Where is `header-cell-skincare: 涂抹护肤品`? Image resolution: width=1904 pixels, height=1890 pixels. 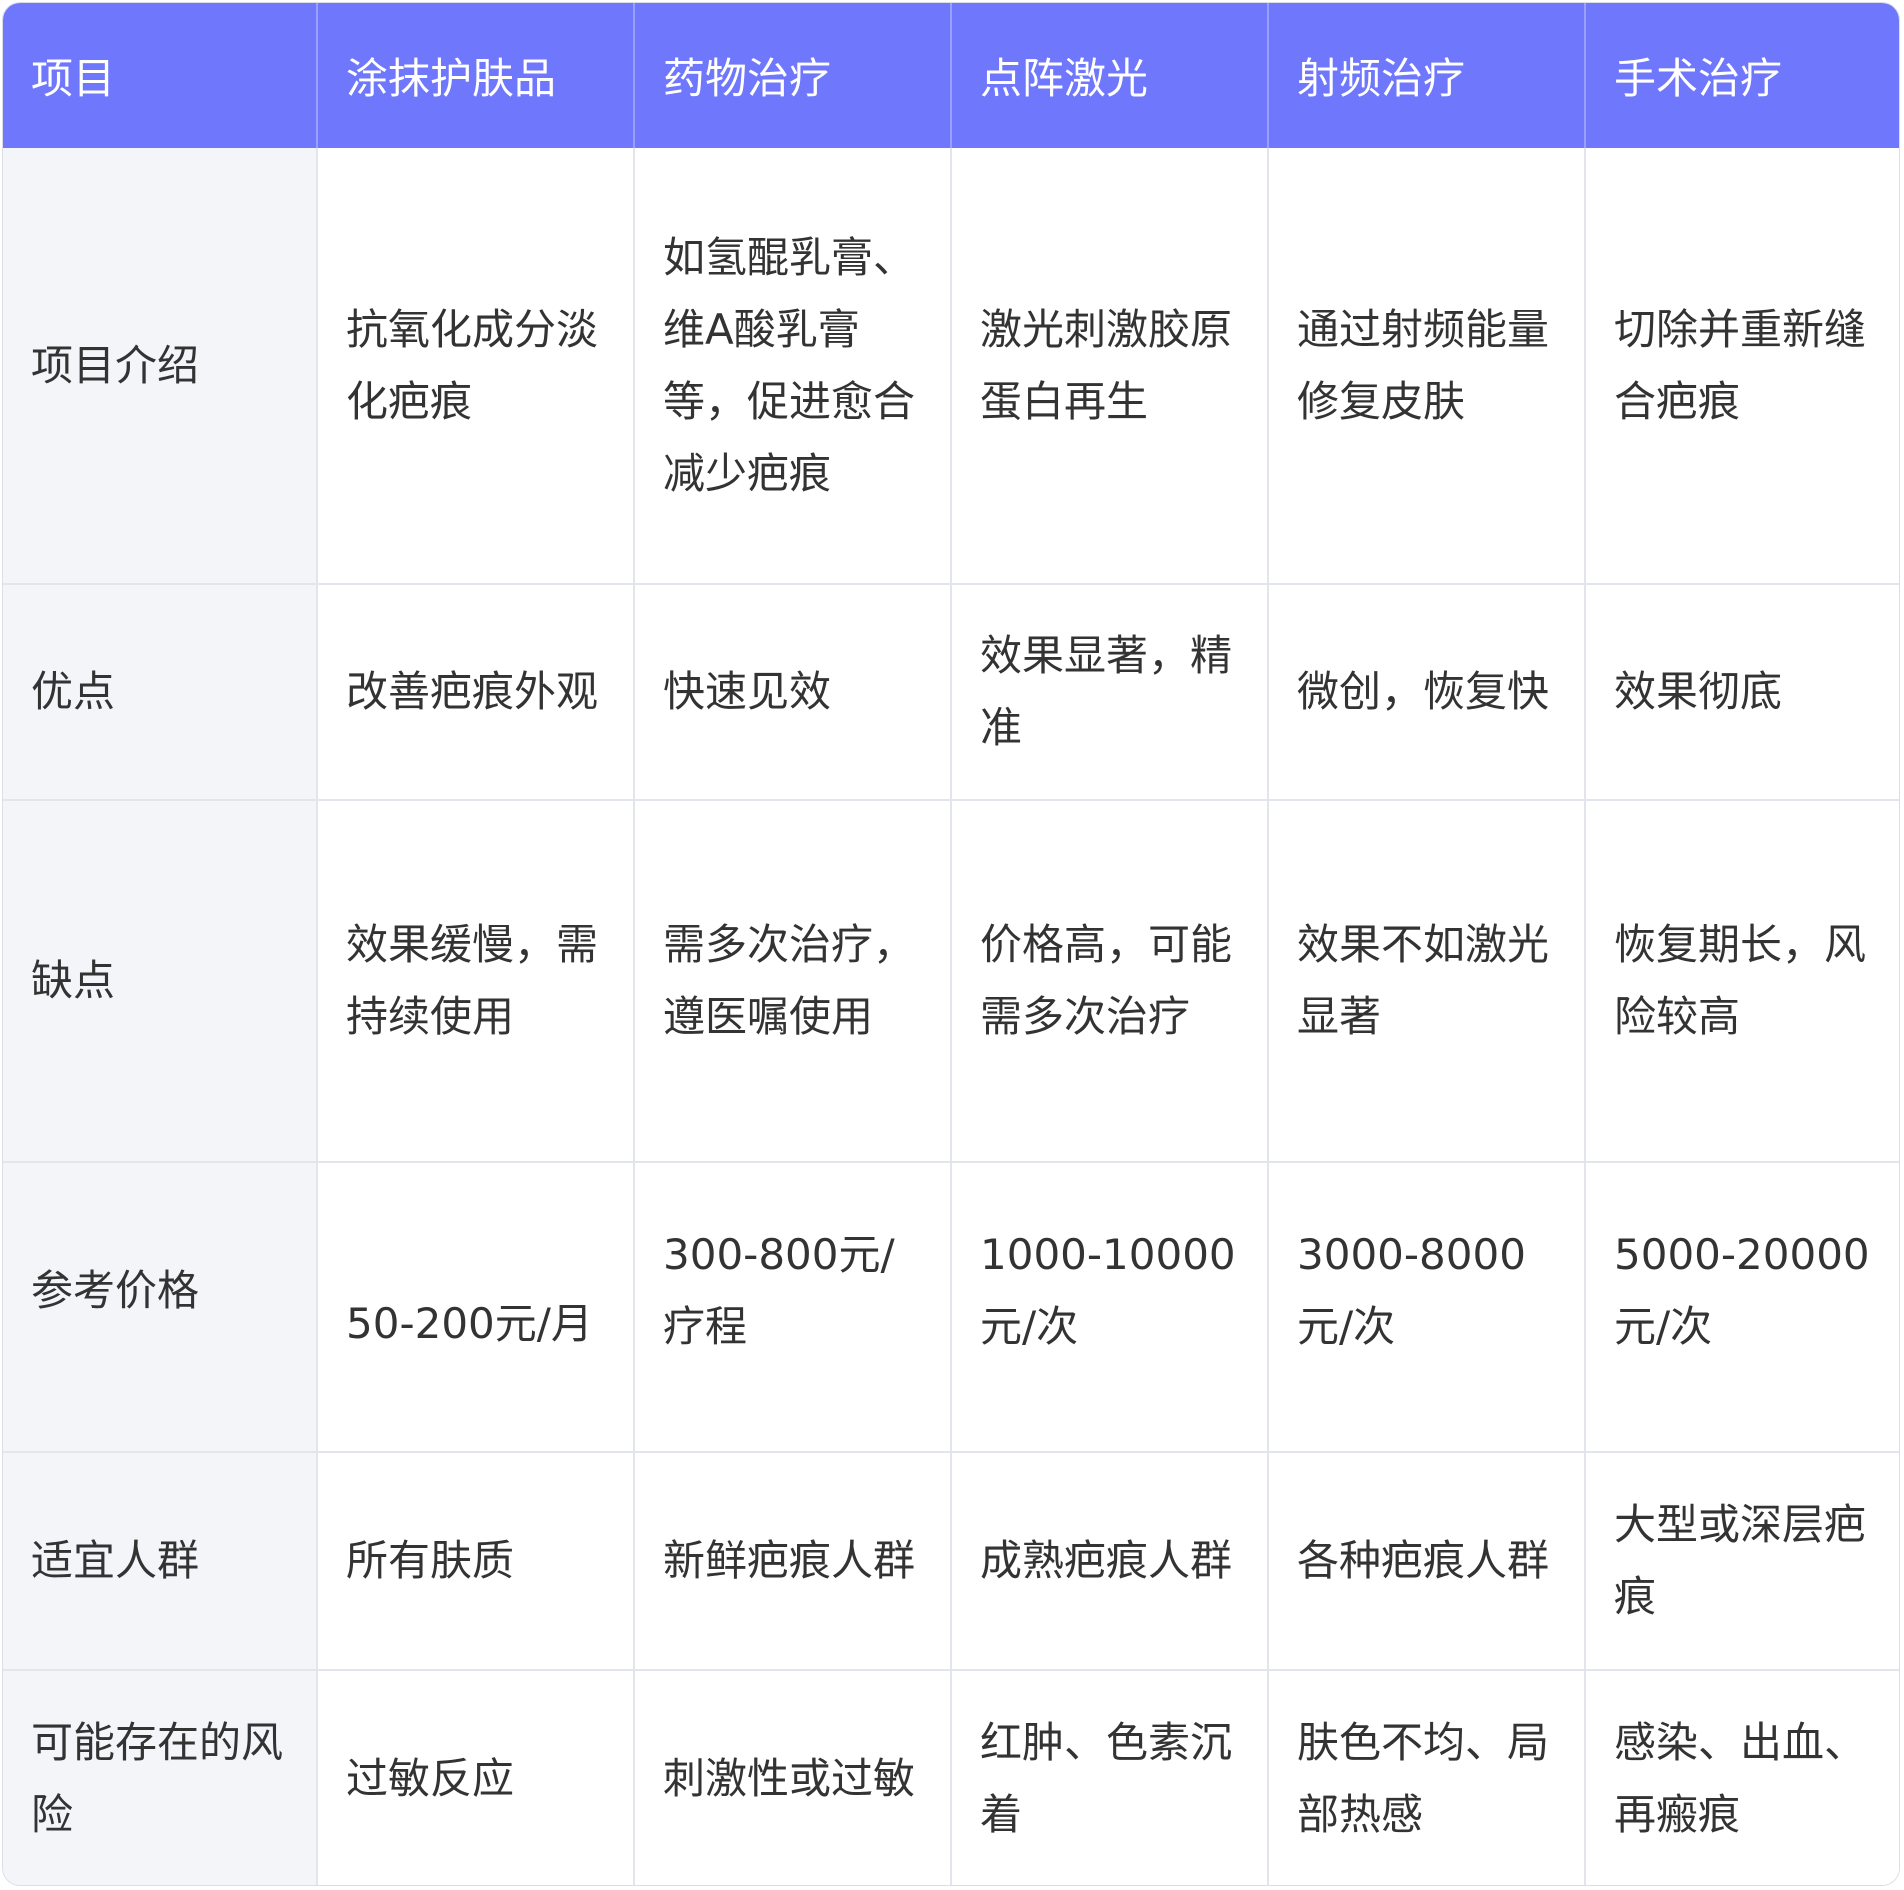
header-cell-skincare: 涂抹护肤品 is located at coordinates (476, 75).